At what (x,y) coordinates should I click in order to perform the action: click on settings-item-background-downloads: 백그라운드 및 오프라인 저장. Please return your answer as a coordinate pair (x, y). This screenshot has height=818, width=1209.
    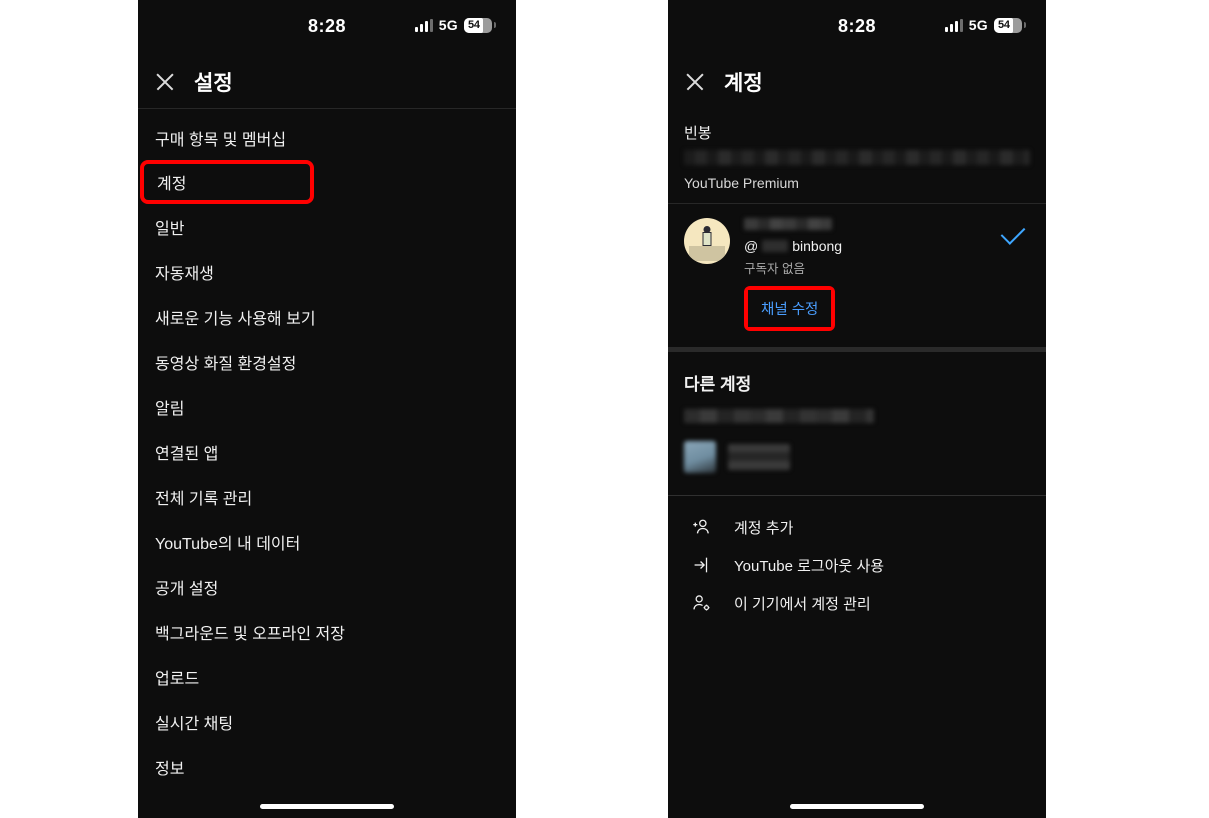
    Looking at the image, I should click on (327, 631).